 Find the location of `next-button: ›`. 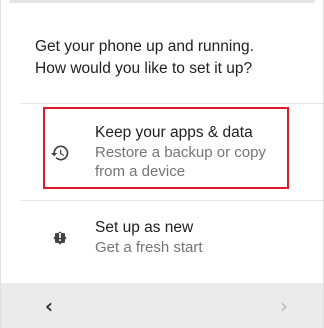

next-button: › is located at coordinates (284, 306).